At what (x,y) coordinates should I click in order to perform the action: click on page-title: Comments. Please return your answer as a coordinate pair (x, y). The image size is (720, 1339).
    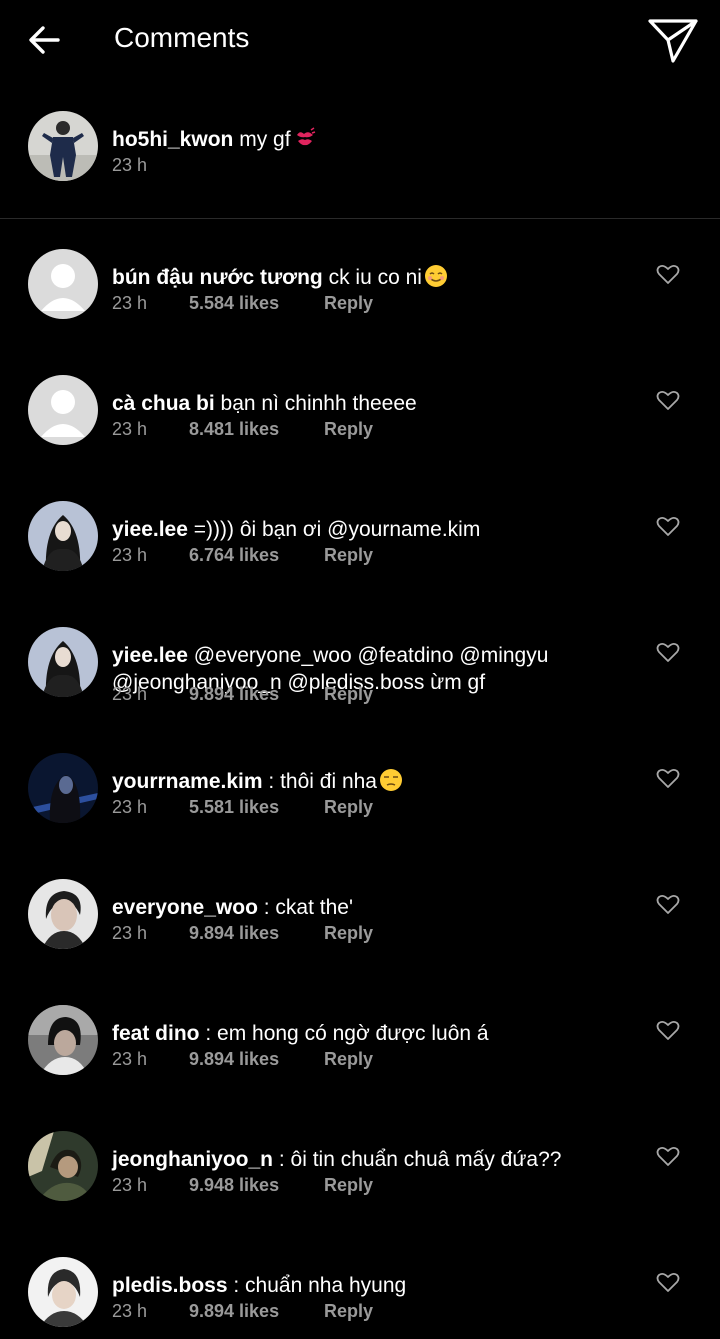
    Looking at the image, I should click on (182, 37).